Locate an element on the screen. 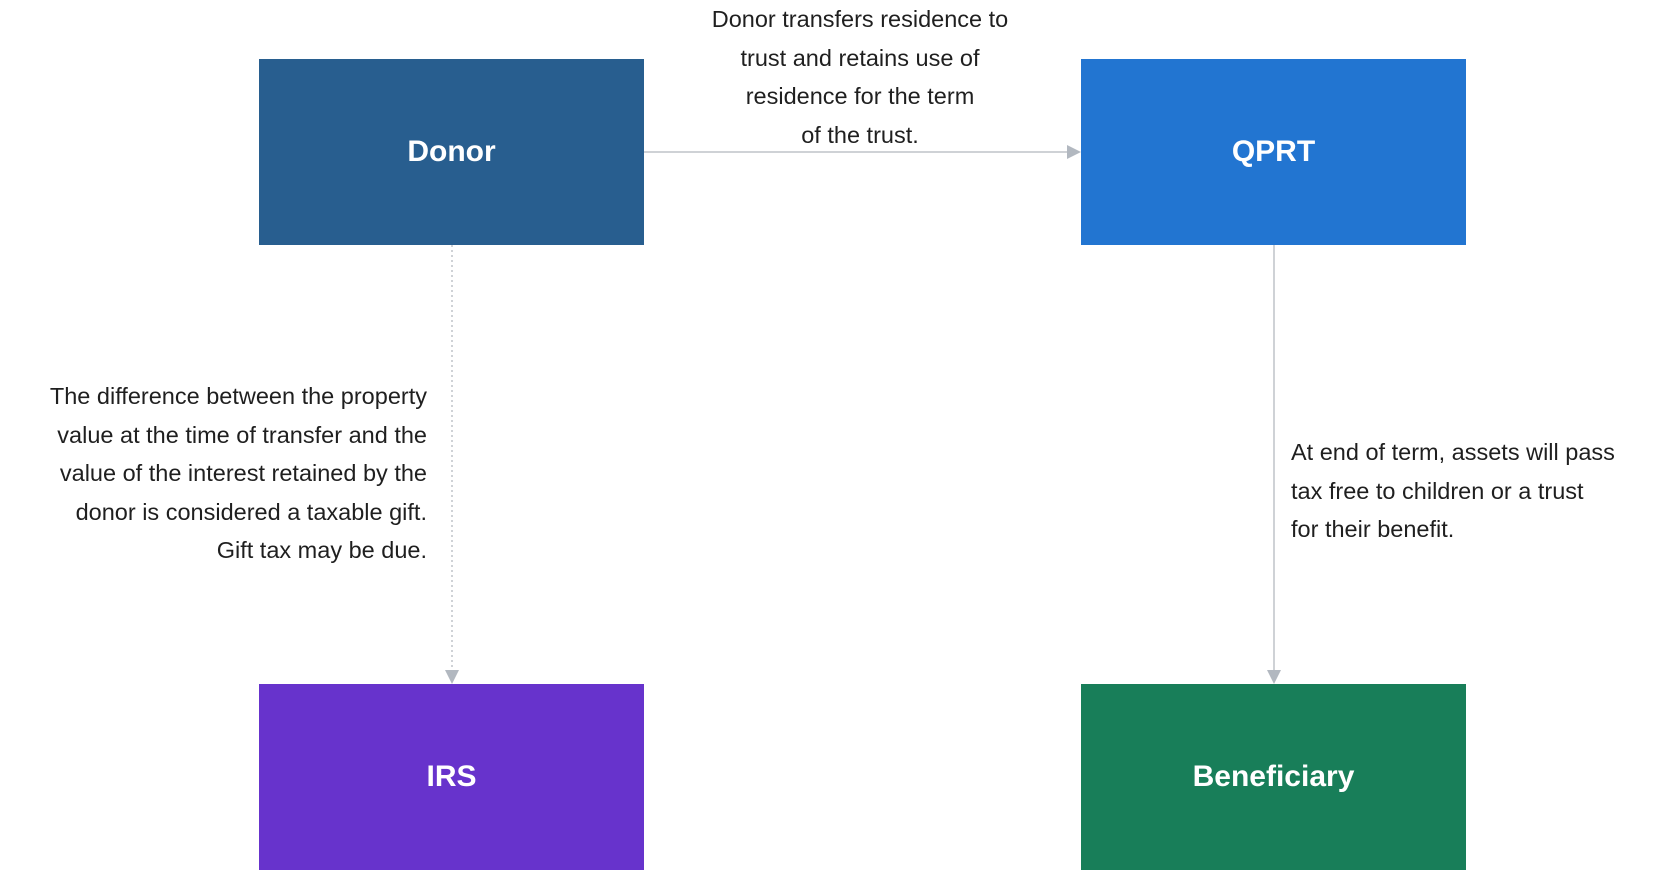  irs-node: IRS is located at coordinates (451, 777).